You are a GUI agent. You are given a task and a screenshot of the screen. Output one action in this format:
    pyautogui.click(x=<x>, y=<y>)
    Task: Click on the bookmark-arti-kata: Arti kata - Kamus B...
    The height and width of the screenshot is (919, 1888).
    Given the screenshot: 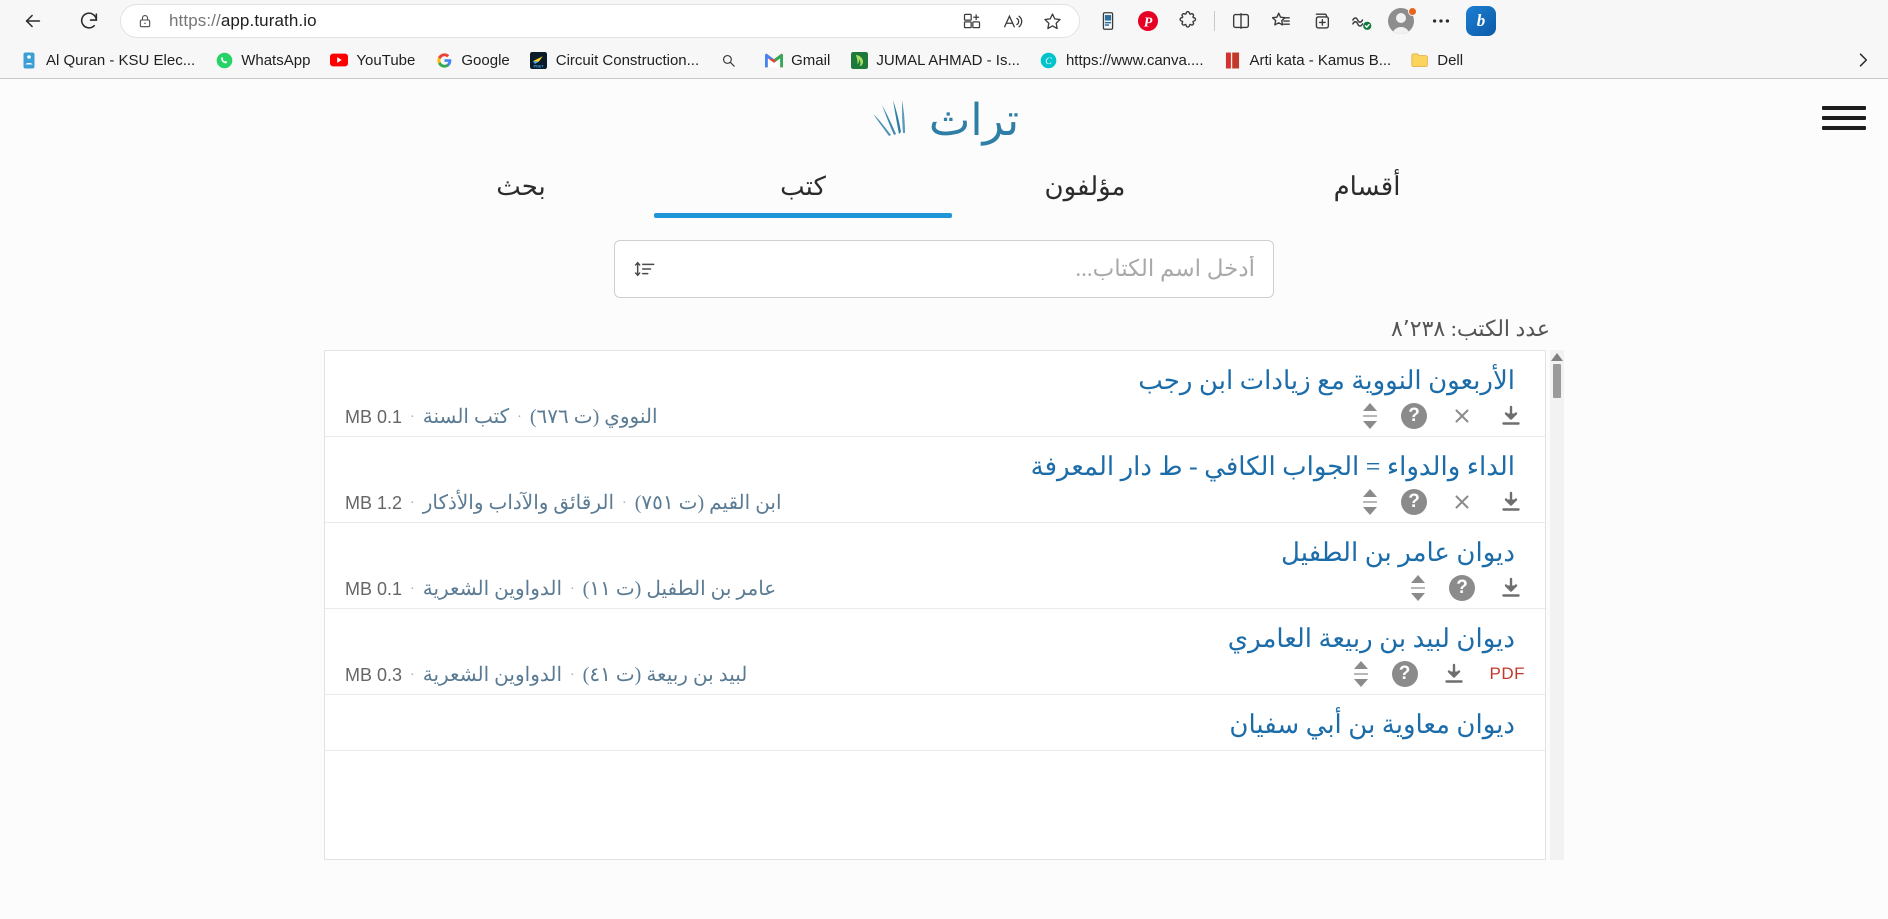 What is the action you would take?
    pyautogui.click(x=1308, y=60)
    